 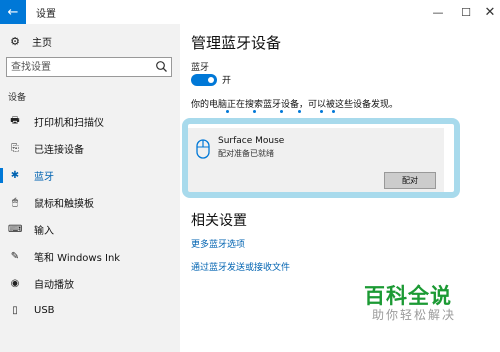 I want to click on searching-progress-dots, so click(x=281, y=113).